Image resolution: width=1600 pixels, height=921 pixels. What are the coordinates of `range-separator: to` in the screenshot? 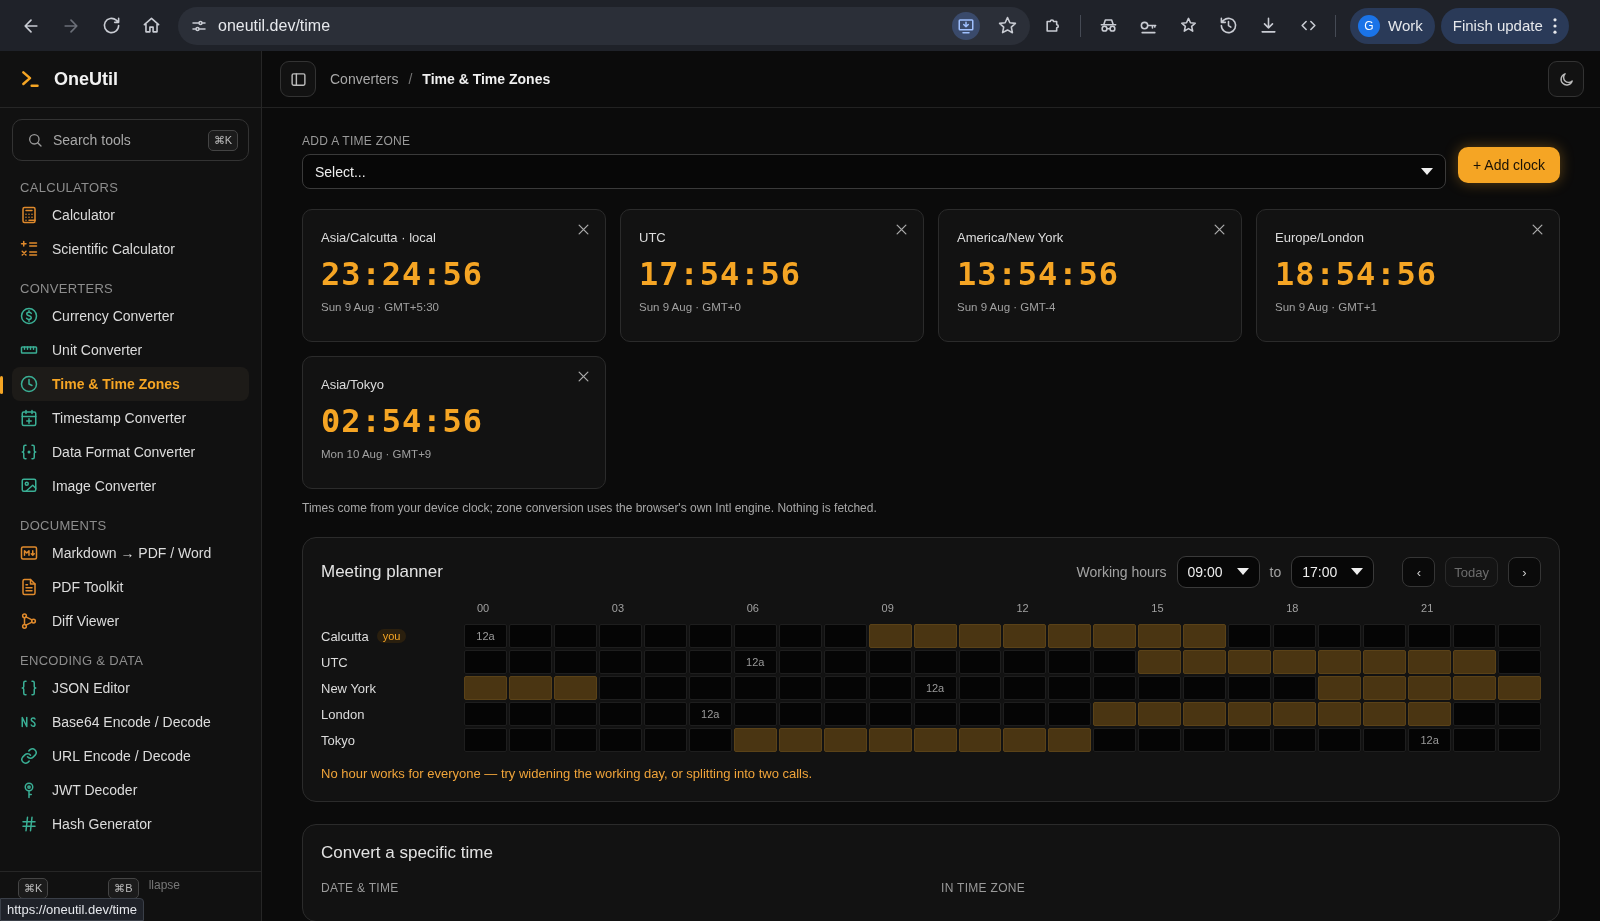 It's located at (1275, 572).